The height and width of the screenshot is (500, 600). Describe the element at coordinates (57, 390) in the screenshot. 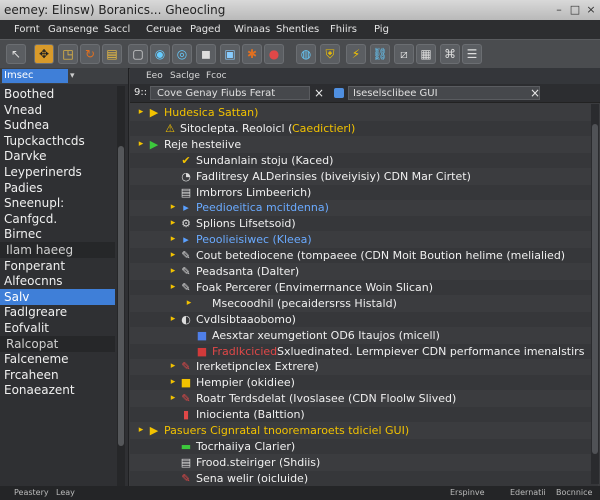

I see `sidebar-item: Eonaeazent` at that location.